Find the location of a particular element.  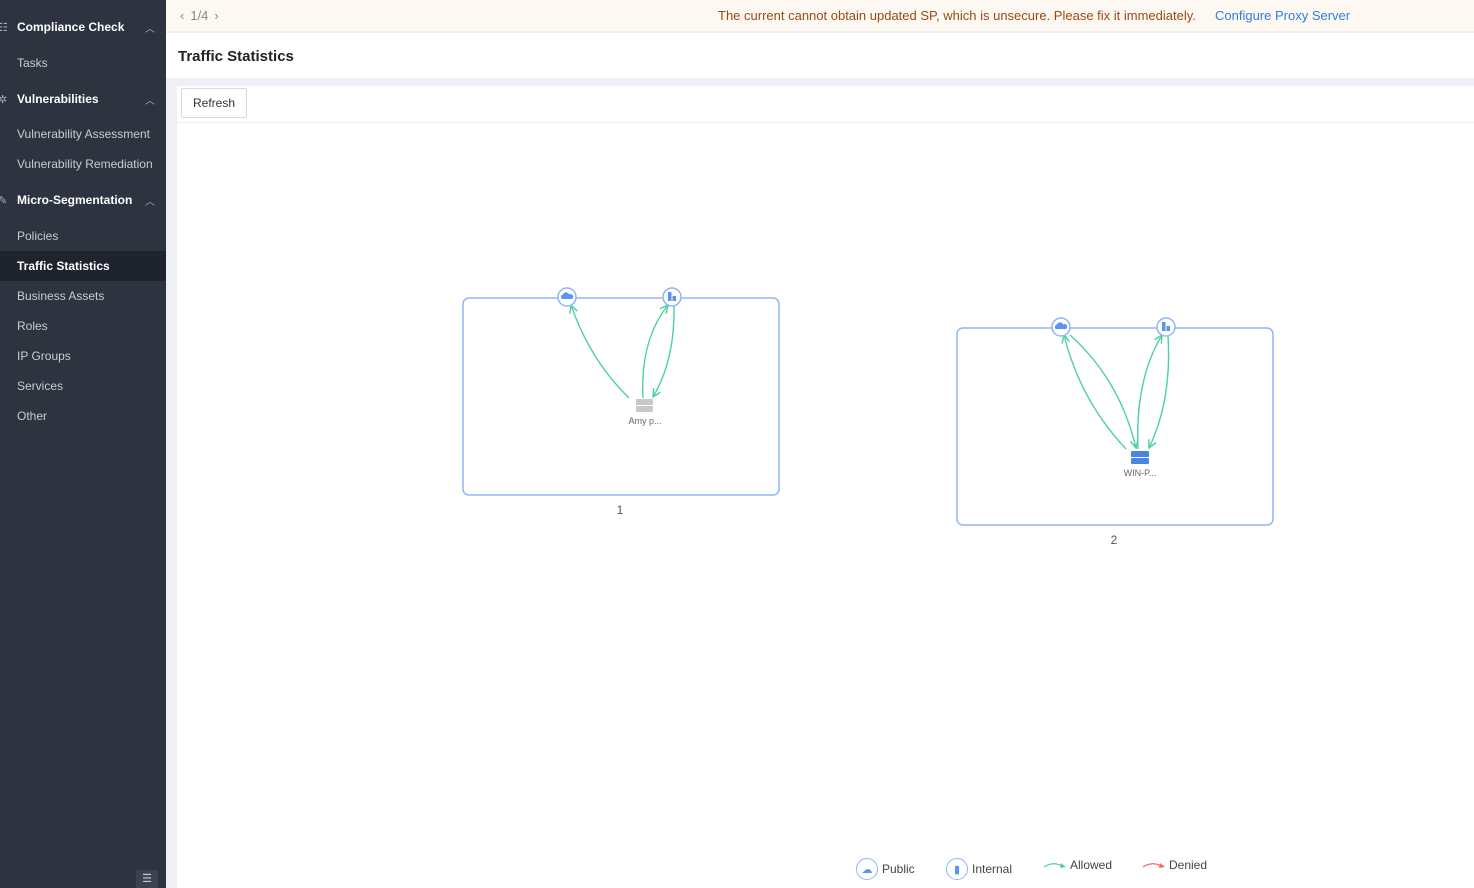

legend-public: ☁ Public is located at coordinates (885, 869).